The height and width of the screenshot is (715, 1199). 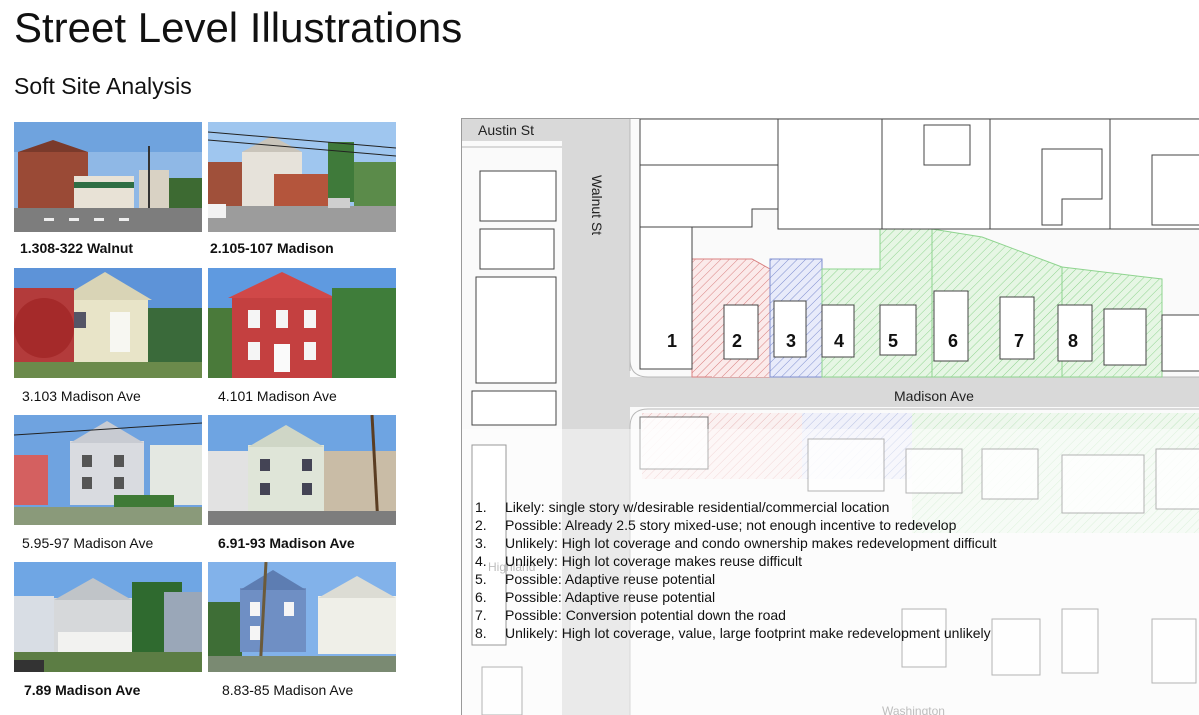 I want to click on legend-number: 6., so click(x=481, y=597).